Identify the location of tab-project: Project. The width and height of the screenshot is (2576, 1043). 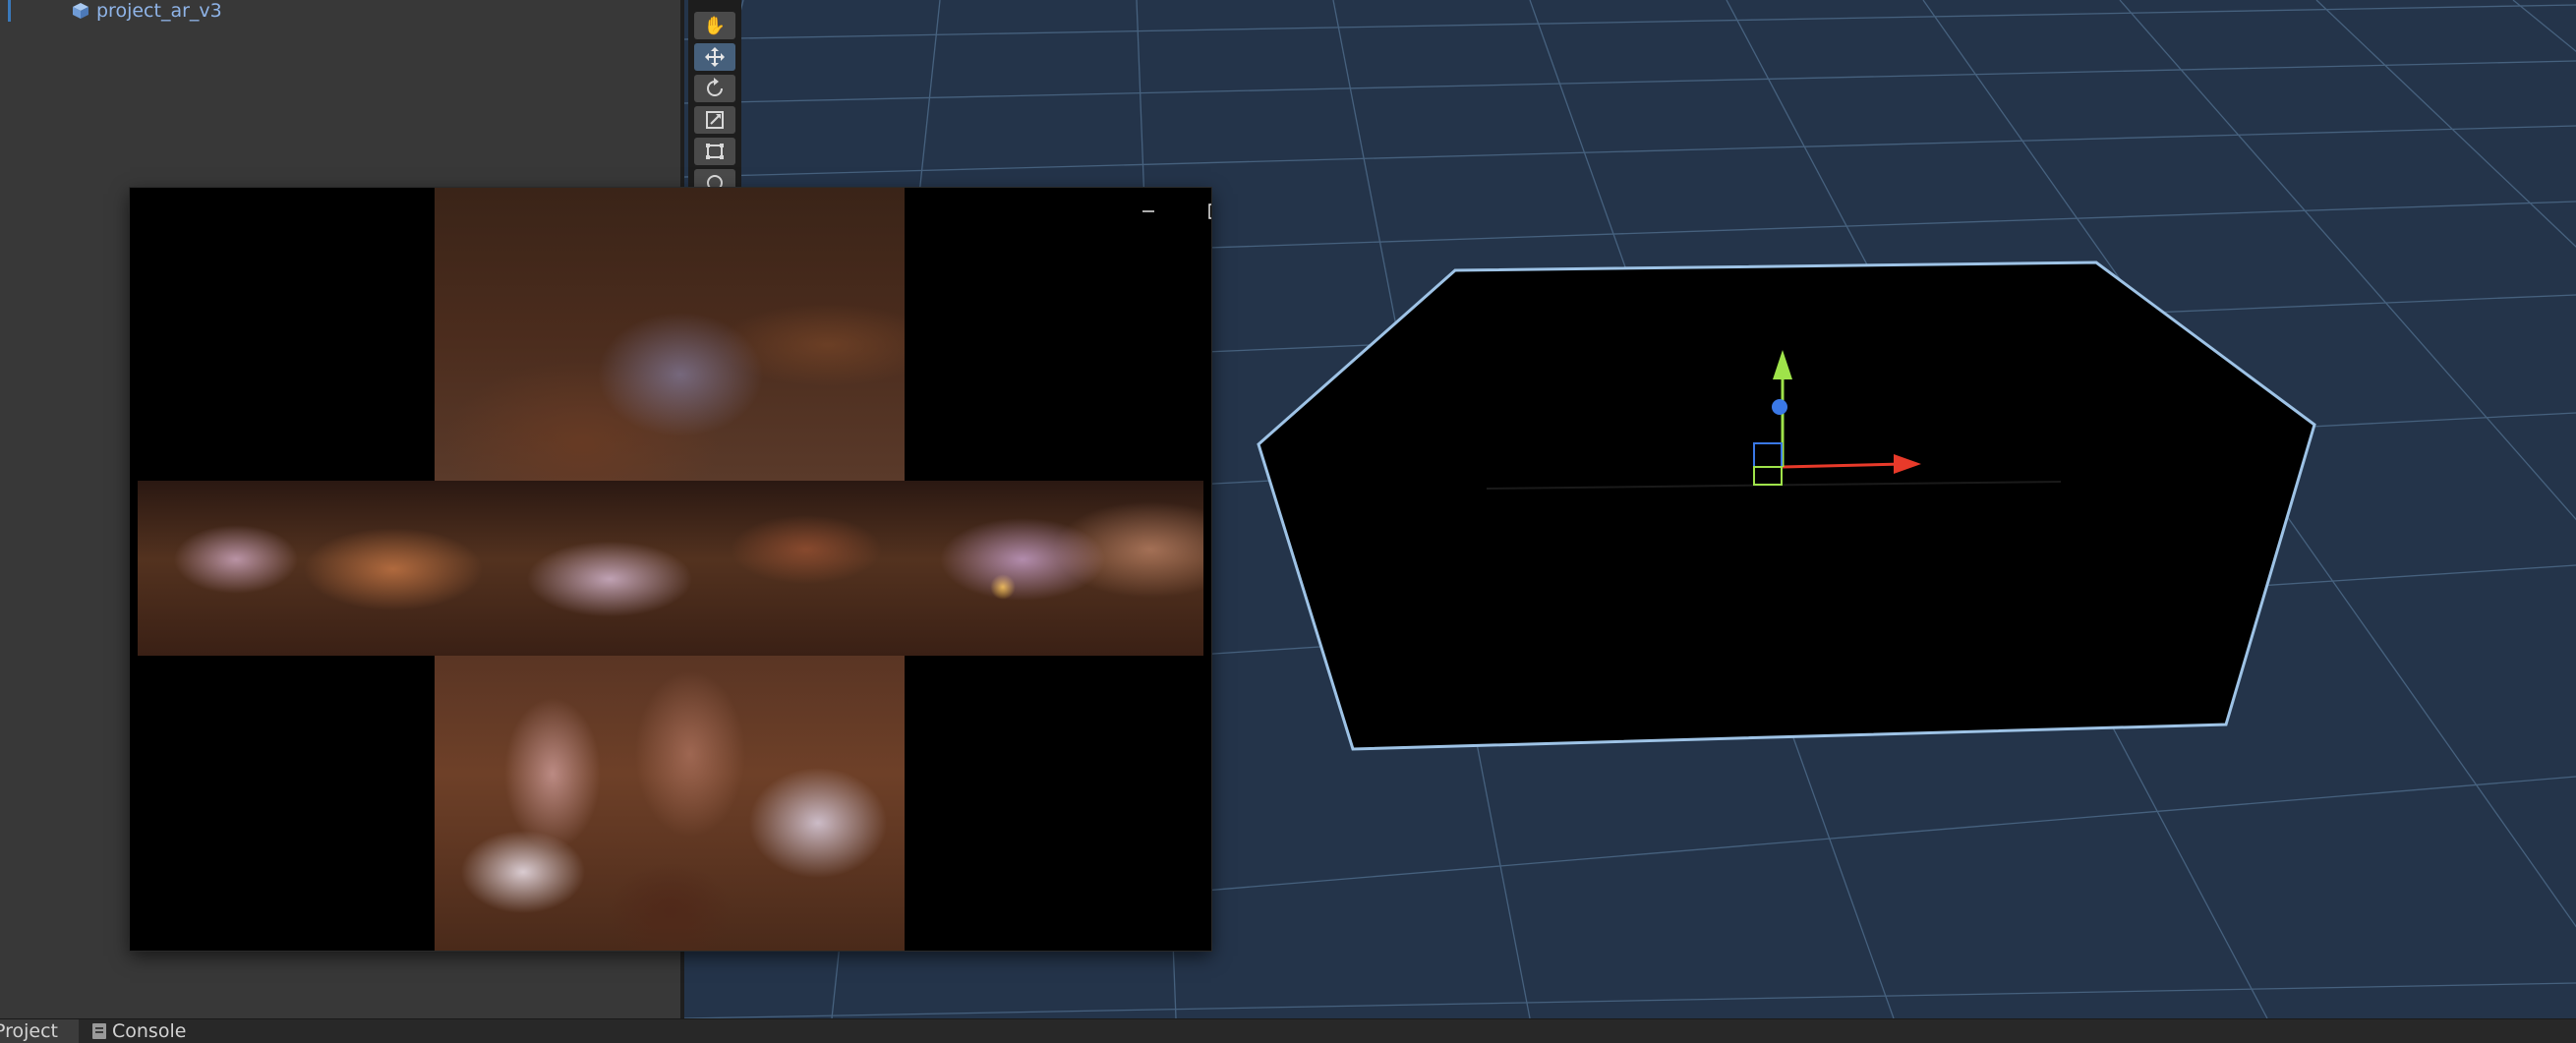
(39, 1031).